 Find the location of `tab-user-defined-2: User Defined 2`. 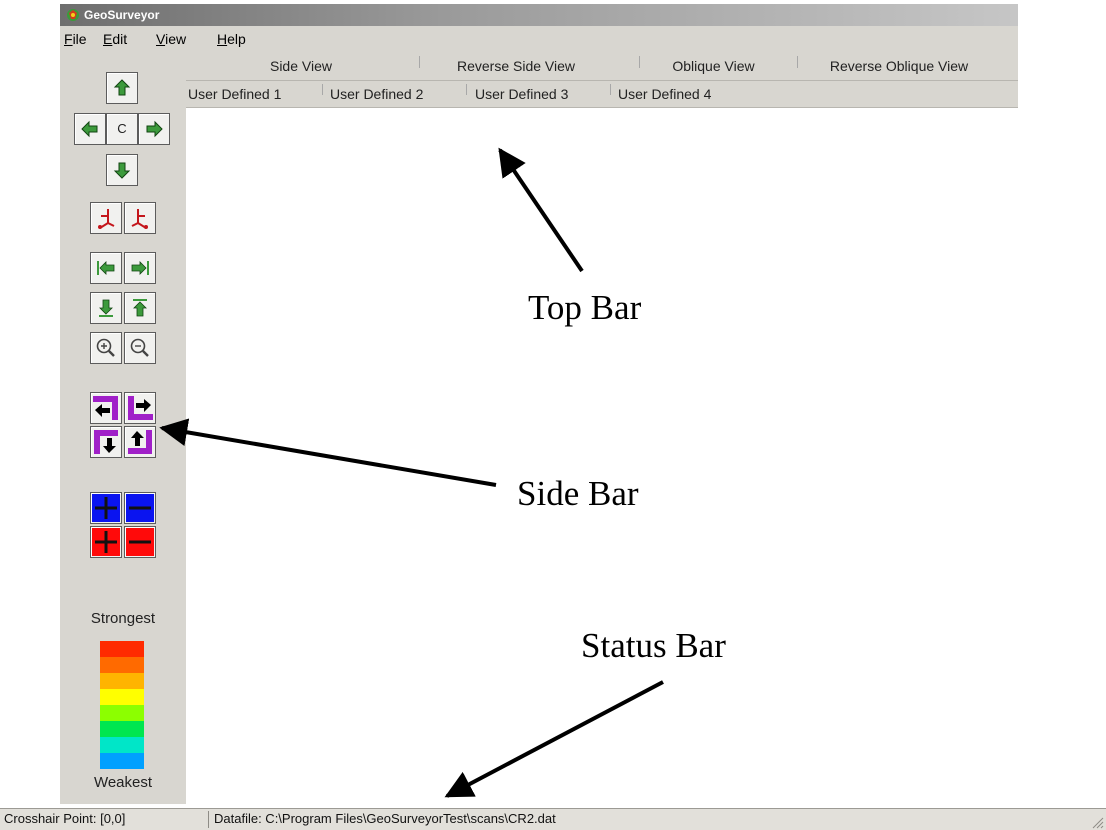

tab-user-defined-2: User Defined 2 is located at coordinates (376, 94).